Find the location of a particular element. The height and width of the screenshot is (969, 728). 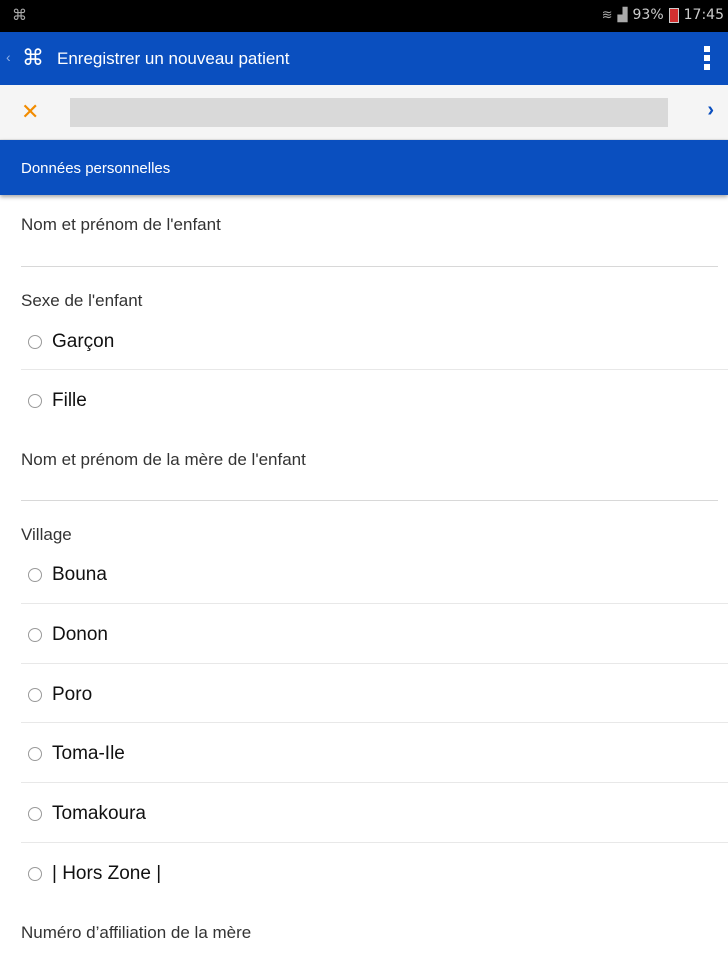

close-icon: ✕ is located at coordinates (30, 112).